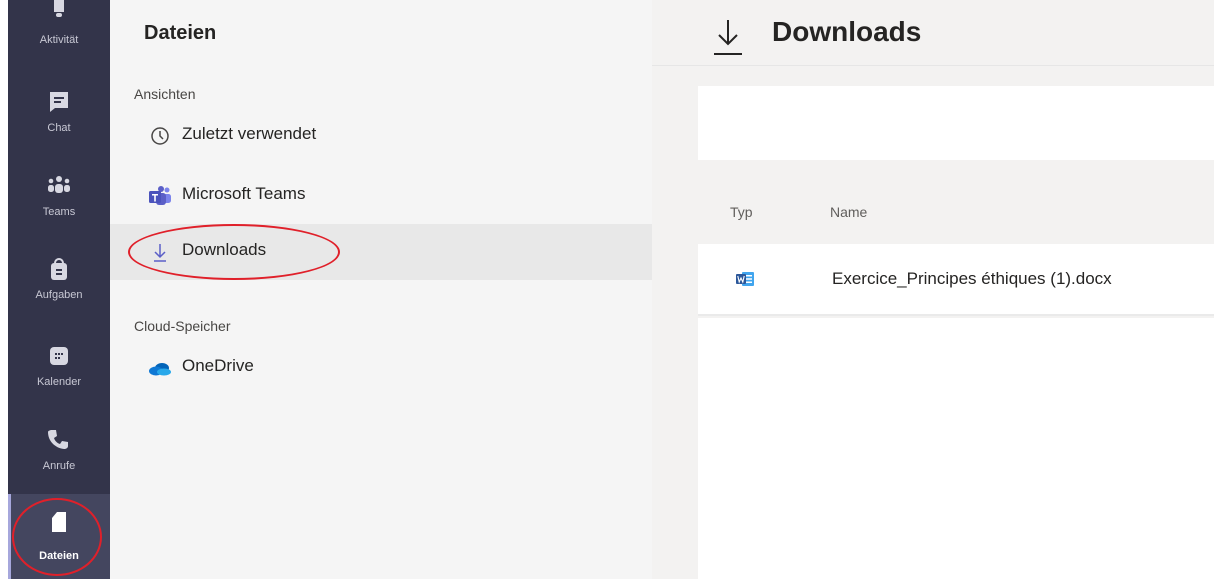  What do you see at coordinates (381, 136) in the screenshot?
I see `nav-item-recent: Zuletzt verwendet` at bounding box center [381, 136].